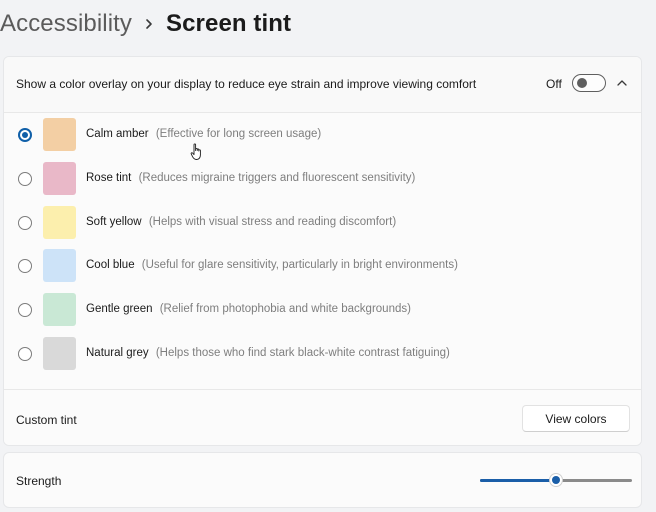  What do you see at coordinates (554, 84) in the screenshot?
I see `toggle-state-label: Off` at bounding box center [554, 84].